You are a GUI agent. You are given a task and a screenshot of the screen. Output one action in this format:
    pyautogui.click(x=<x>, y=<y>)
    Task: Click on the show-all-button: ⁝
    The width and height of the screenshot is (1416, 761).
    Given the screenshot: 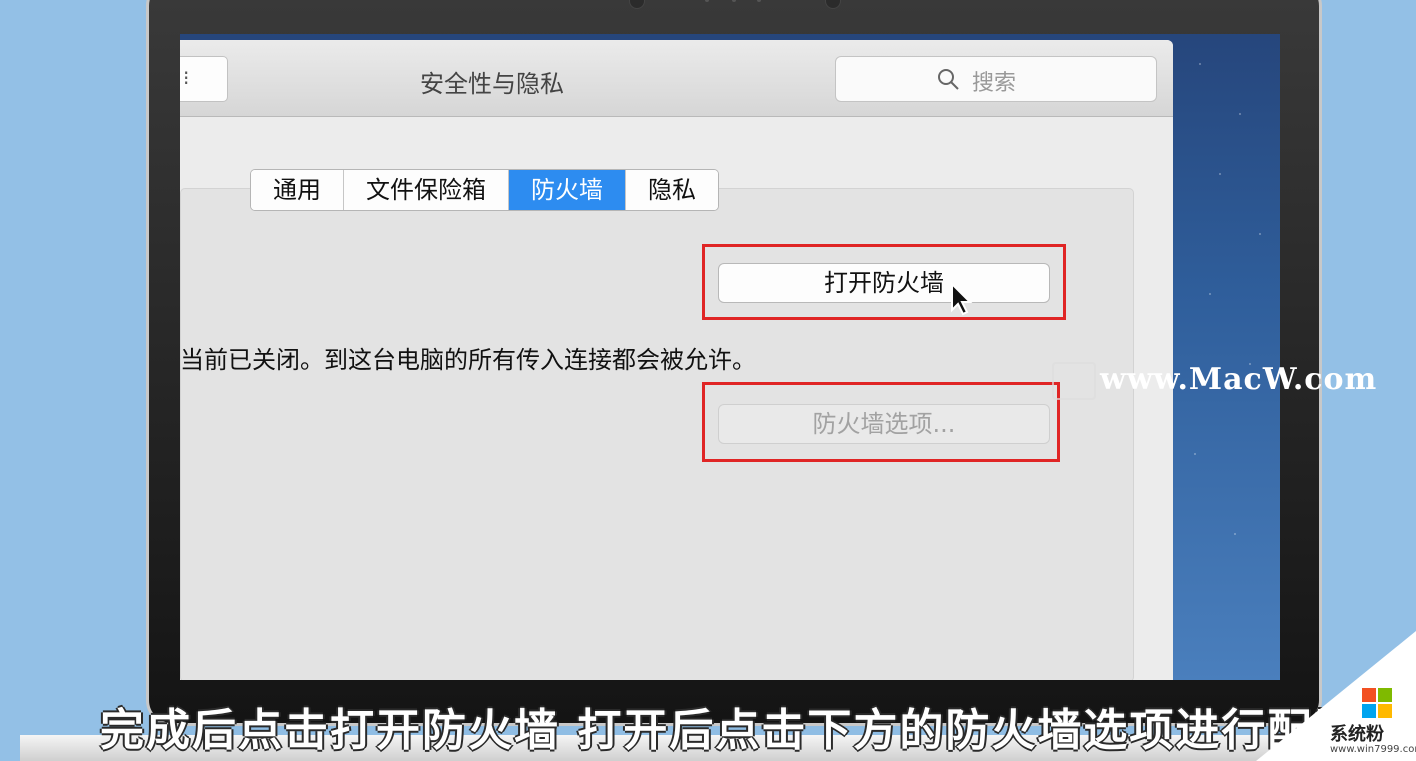 What is the action you would take?
    pyautogui.click(x=204, y=79)
    